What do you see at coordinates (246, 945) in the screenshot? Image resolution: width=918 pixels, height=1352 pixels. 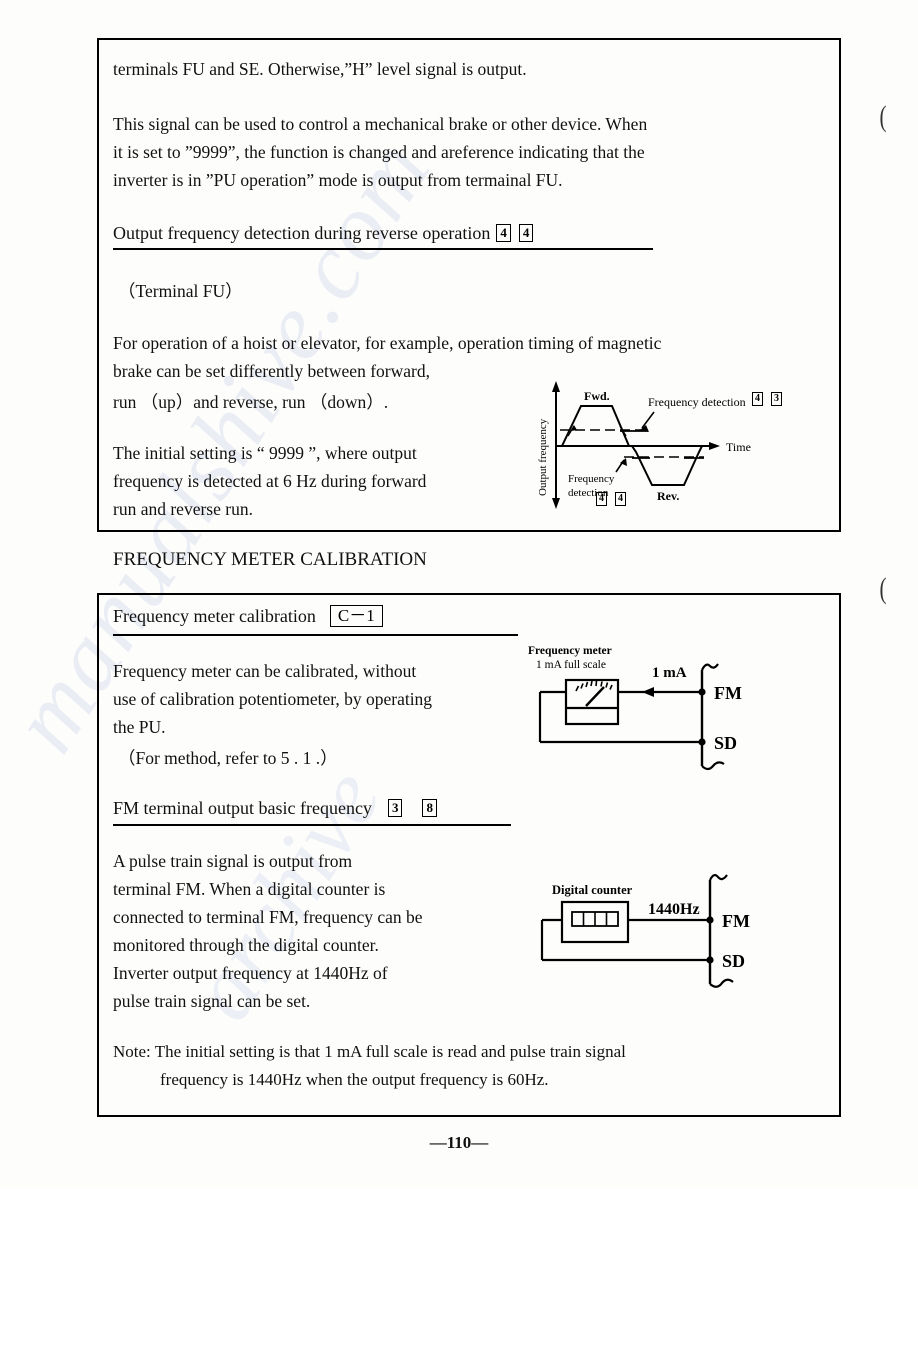 I see `paragraph-pulse-train-line-4: monitored through the digital counter.` at bounding box center [246, 945].